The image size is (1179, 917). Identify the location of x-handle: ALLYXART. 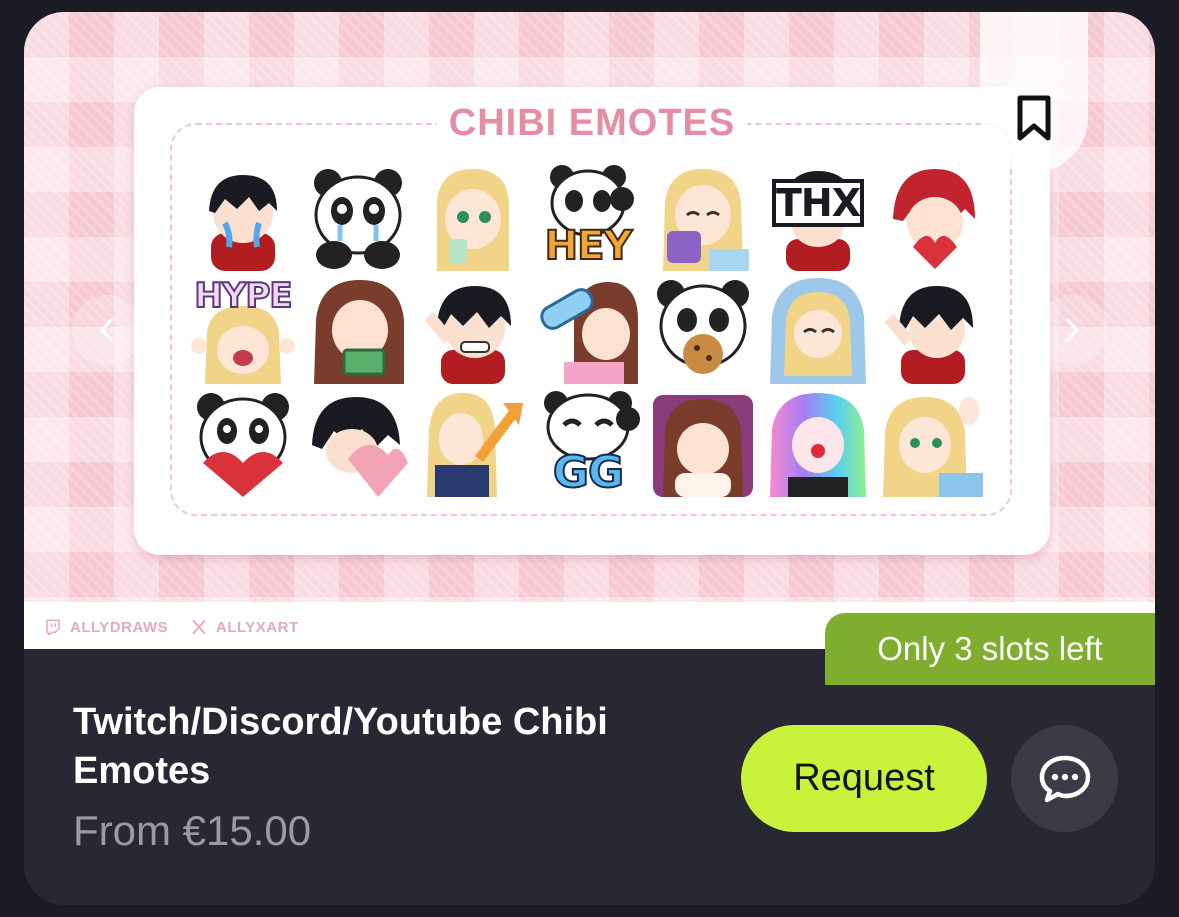
(257, 627).